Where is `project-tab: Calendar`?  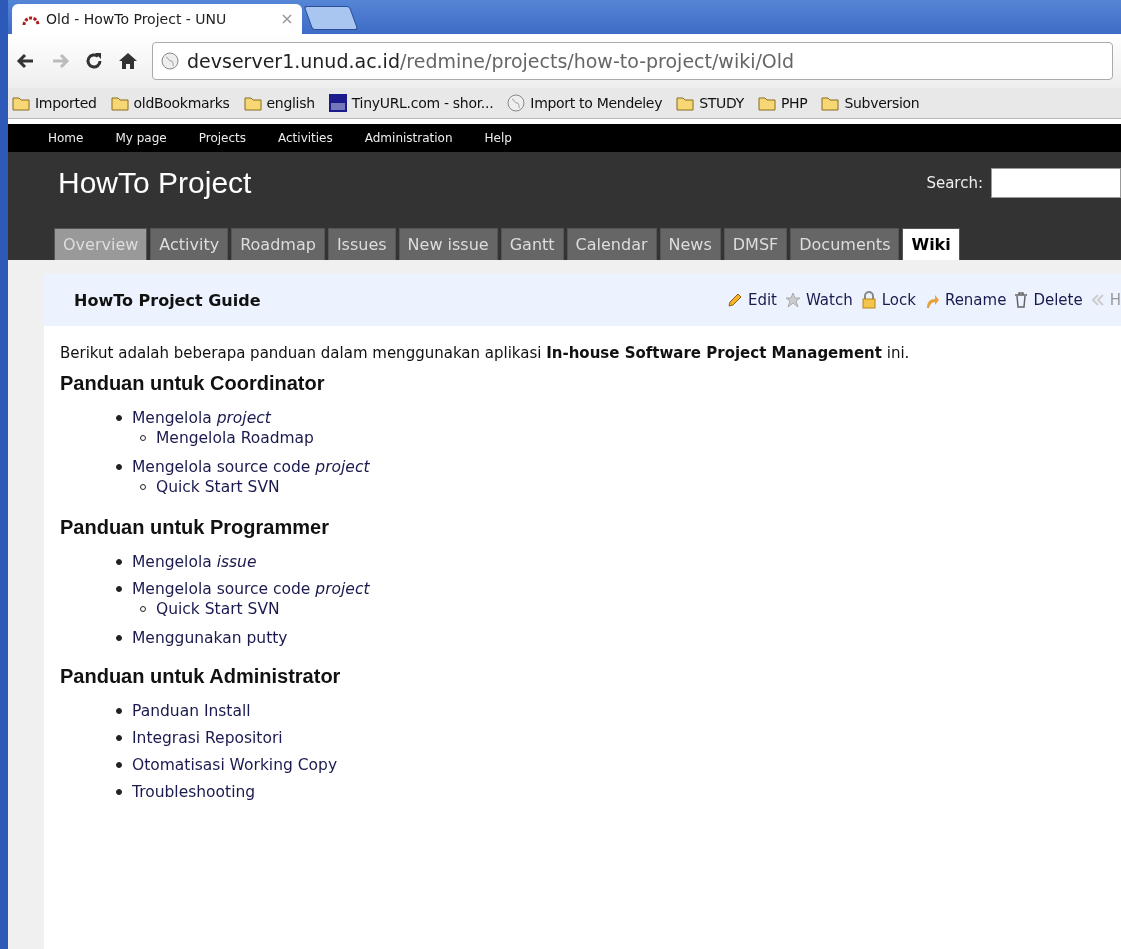
project-tab: Calendar is located at coordinates (611, 244).